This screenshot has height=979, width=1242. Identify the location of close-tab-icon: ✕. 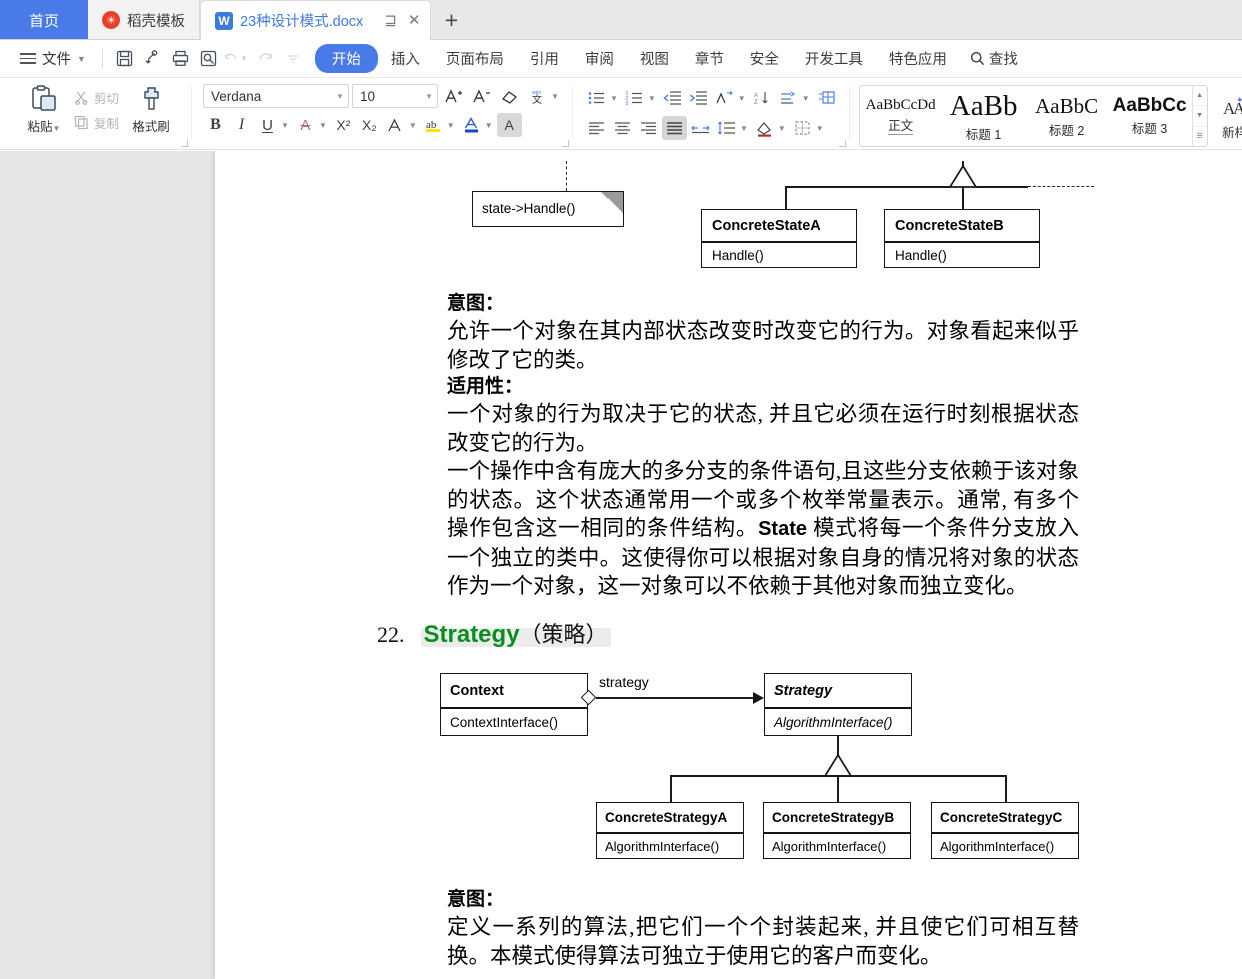
(414, 20).